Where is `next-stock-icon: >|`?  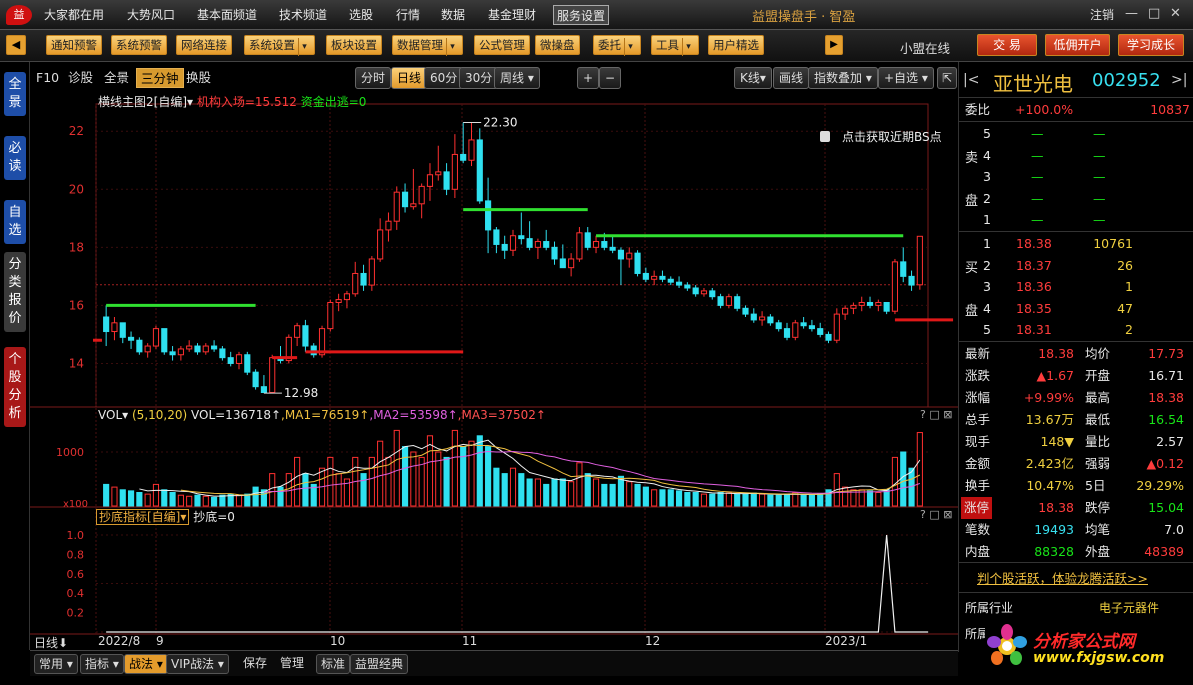
next-stock-icon: >| is located at coordinates (1179, 80).